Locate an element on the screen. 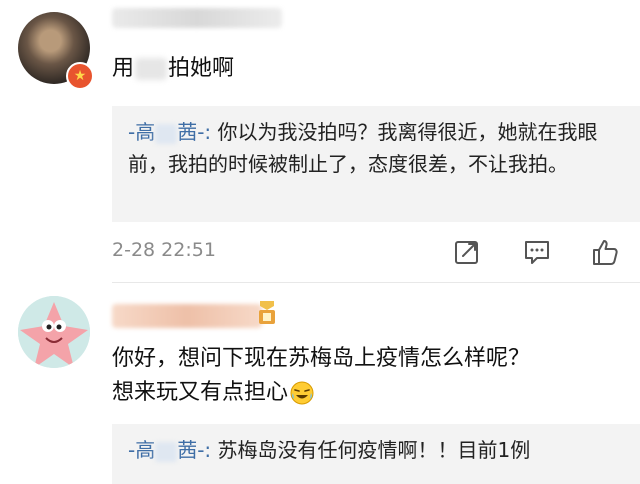 The image size is (640, 484). verified-badge-icon: ★ is located at coordinates (80, 76).